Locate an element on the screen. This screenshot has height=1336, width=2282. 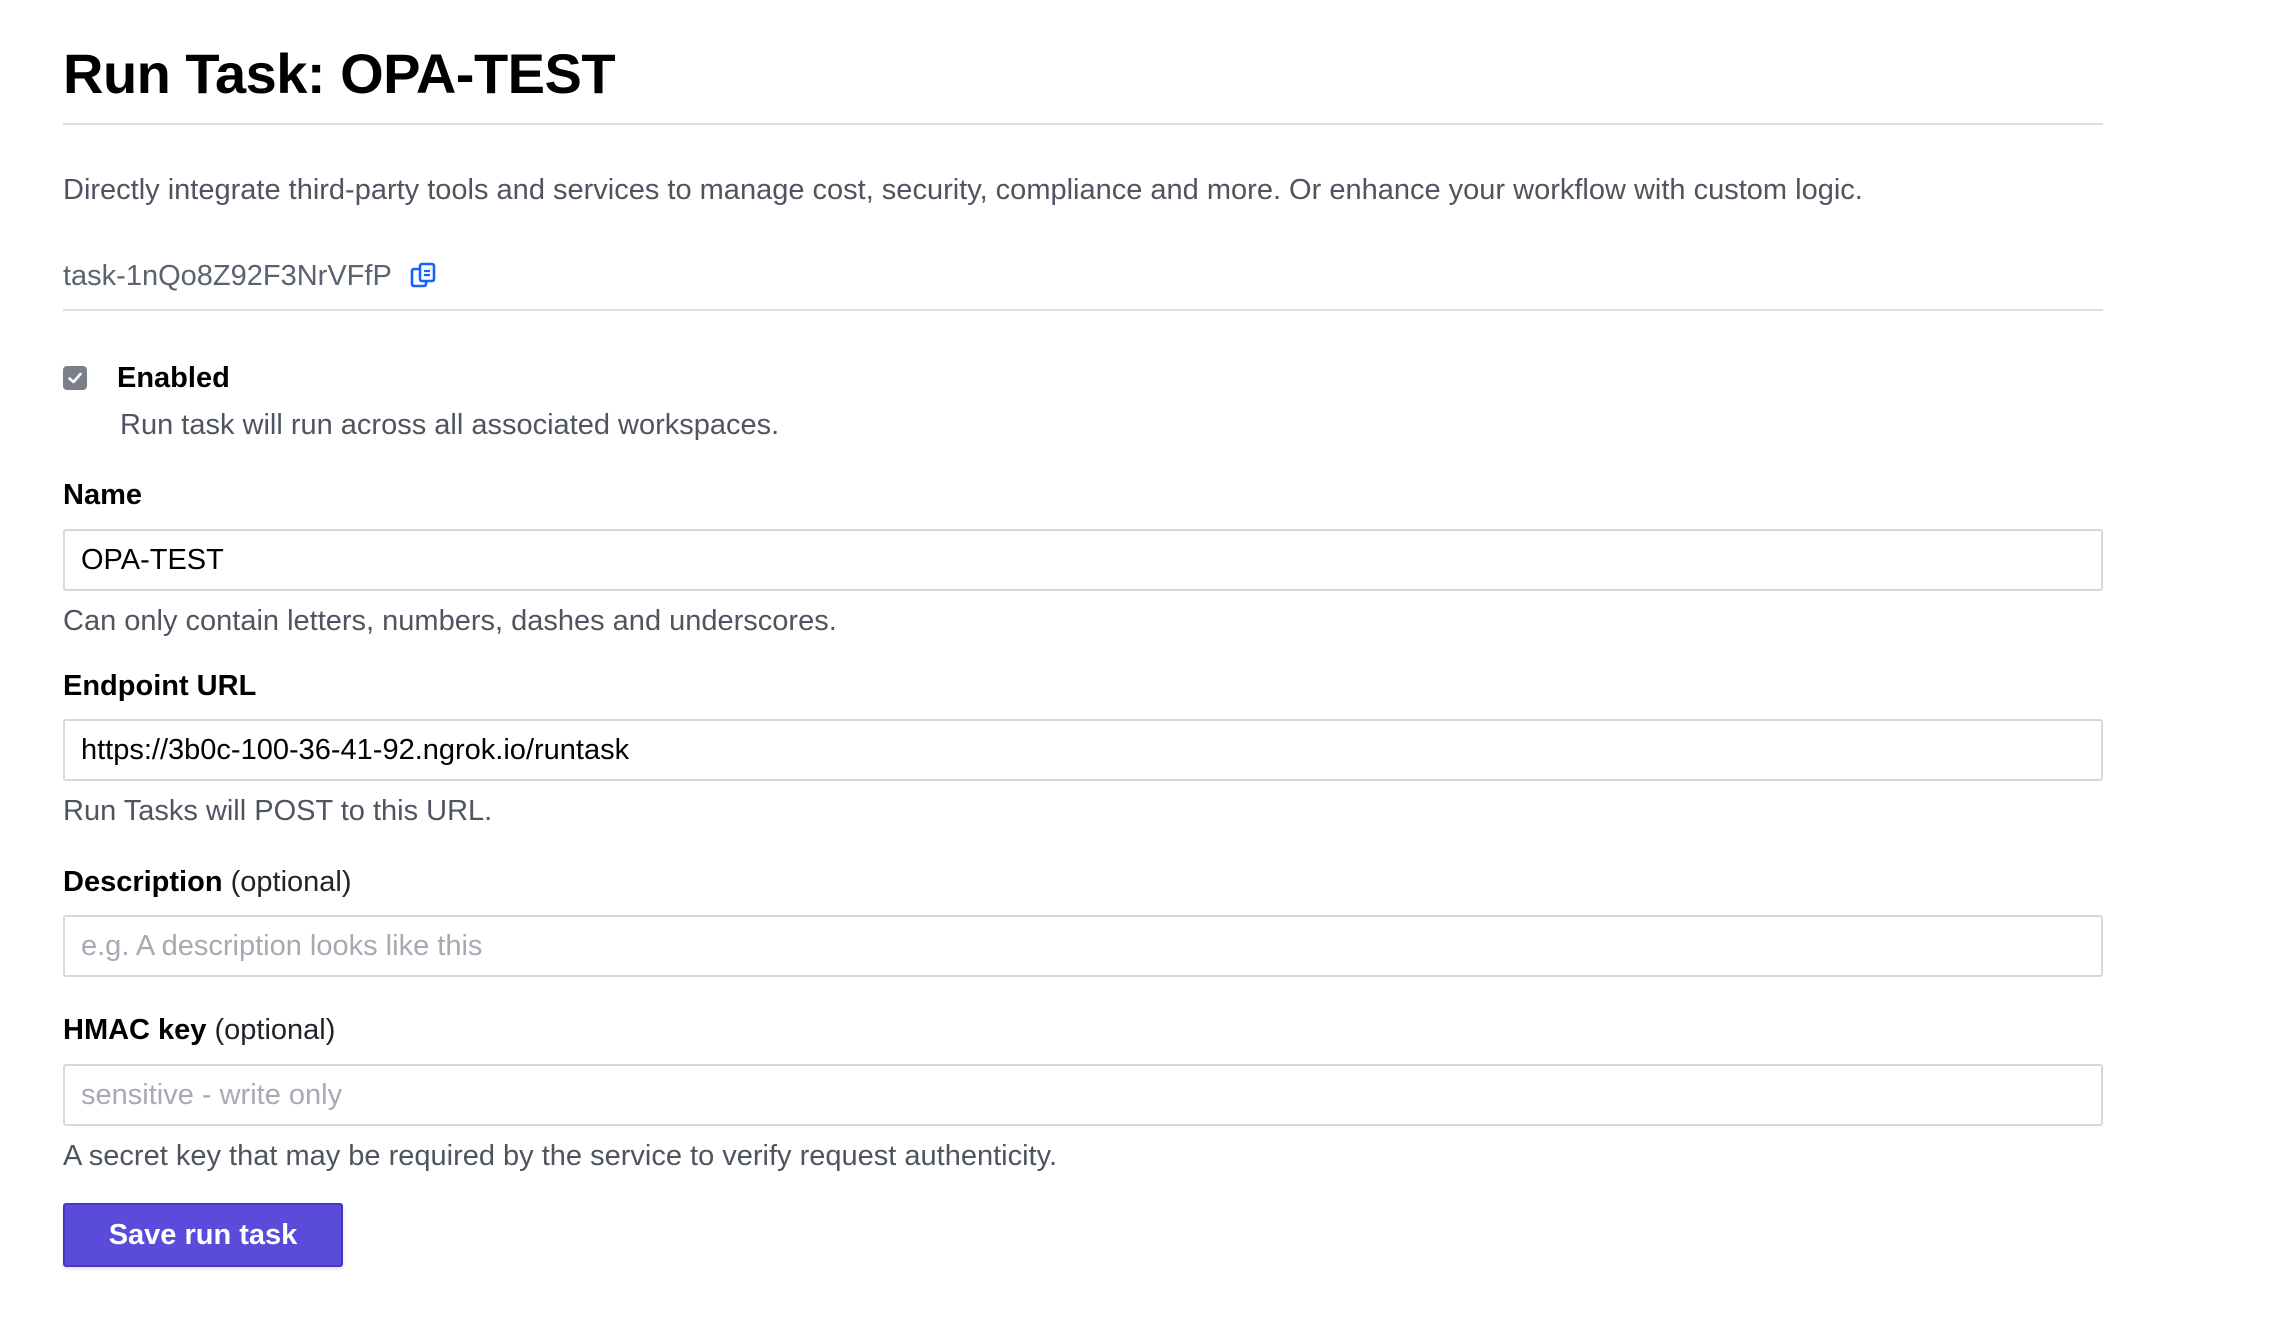
name-label: Name is located at coordinates (102, 495).